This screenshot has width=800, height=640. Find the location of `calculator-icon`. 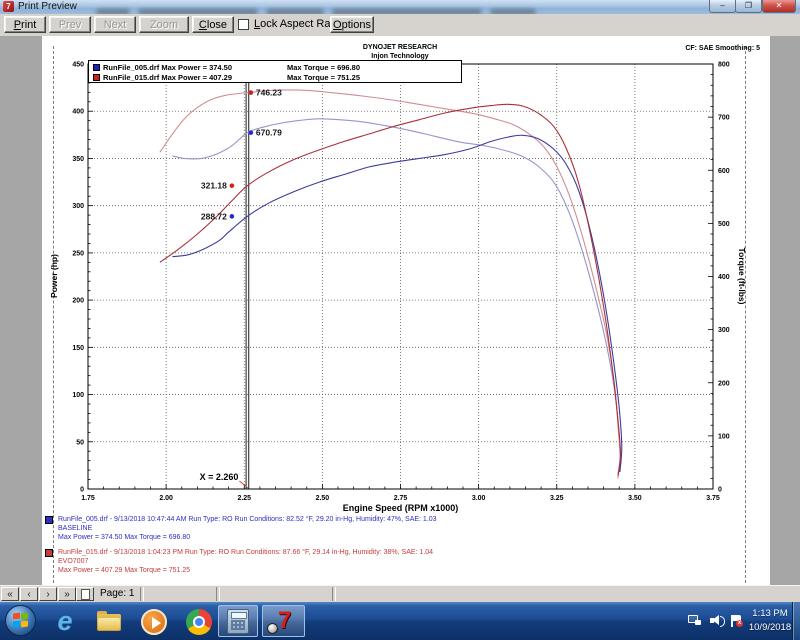

calculator-icon is located at coordinates (238, 621).